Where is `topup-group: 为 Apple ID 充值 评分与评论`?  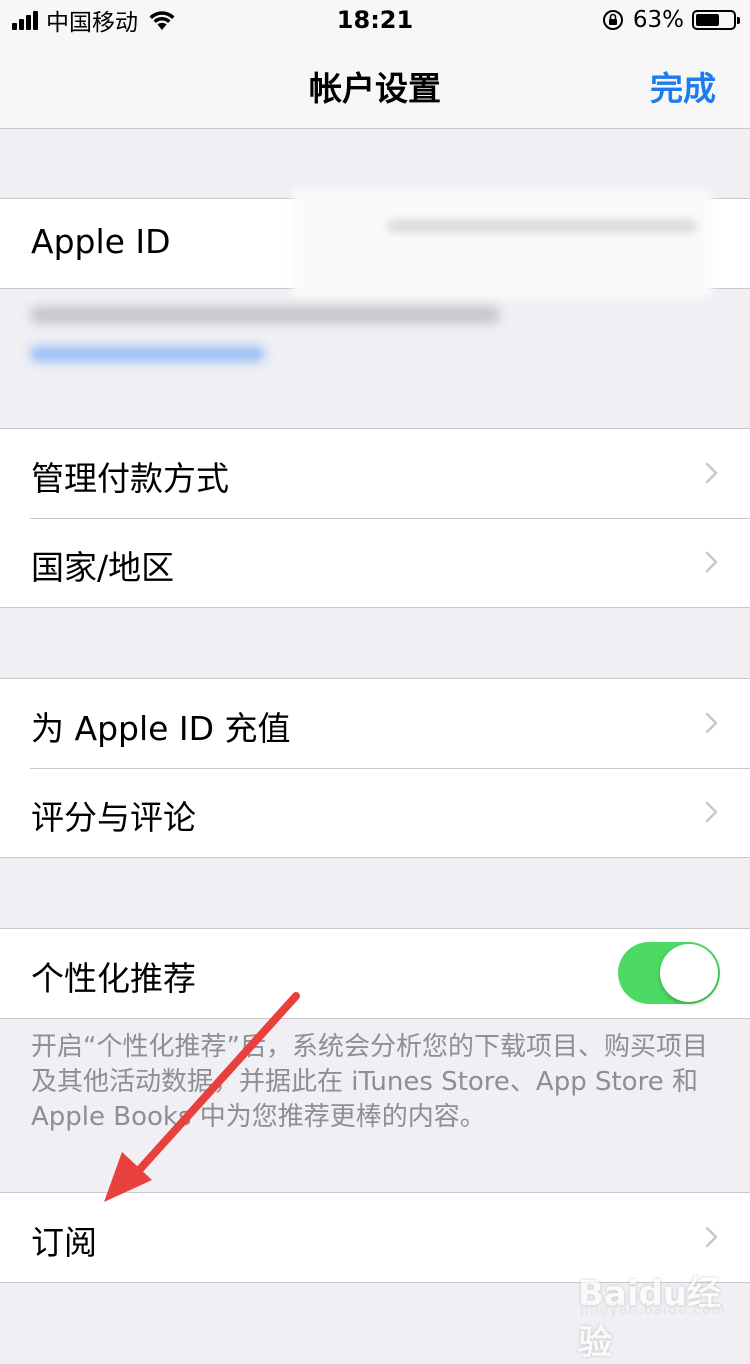 topup-group: 为 Apple ID 充值 评分与评论 is located at coordinates (375, 768).